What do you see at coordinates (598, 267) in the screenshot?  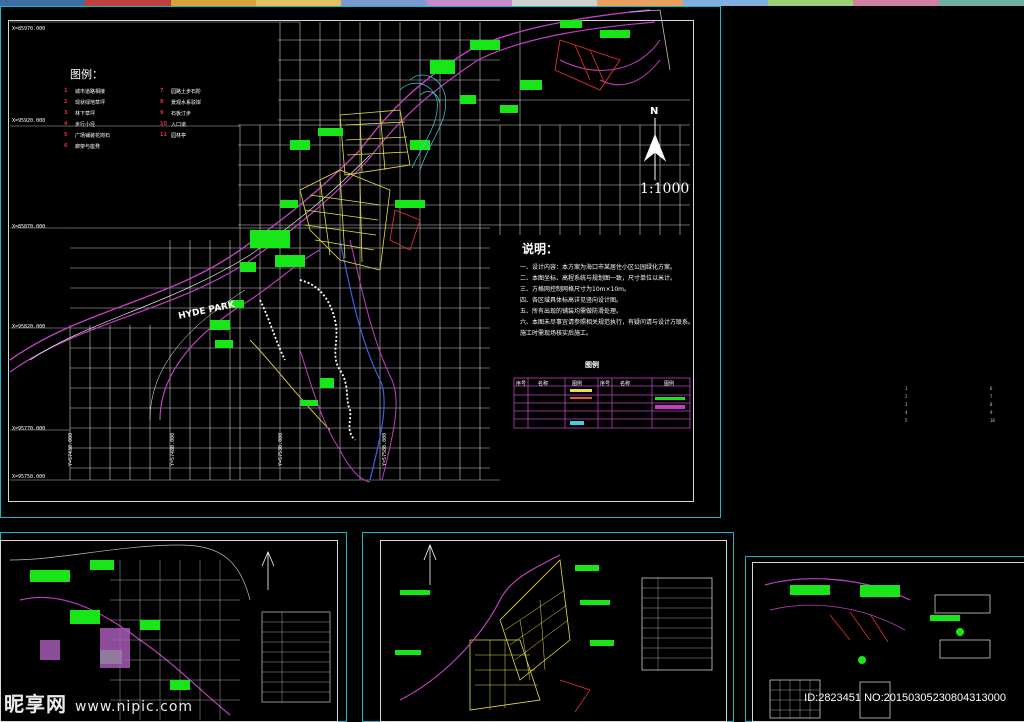 I see `note-line: 一、设计内容：本方案为海口市某居住小区公园绿化方案。` at bounding box center [598, 267].